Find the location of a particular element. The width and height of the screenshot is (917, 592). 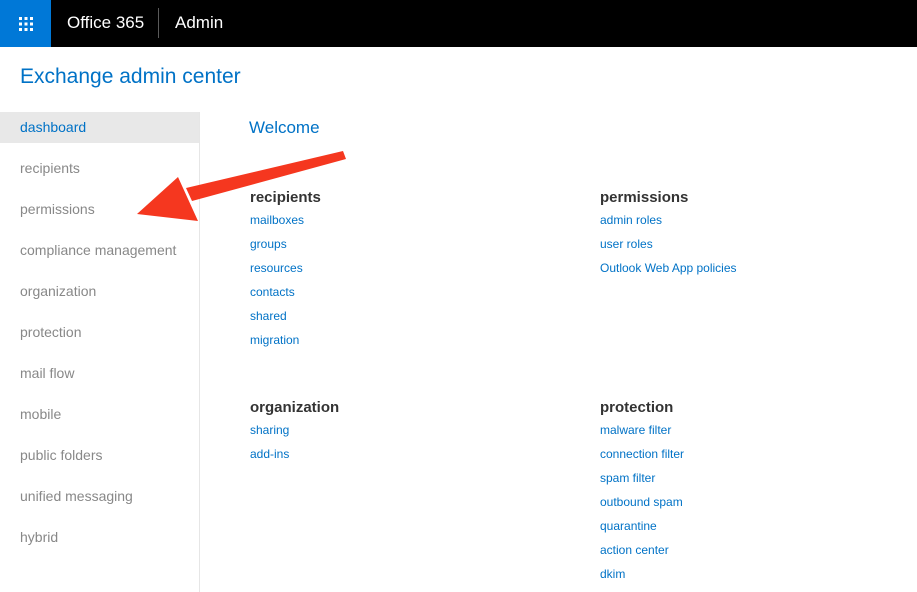

sidebar-item-unified-messaging: unified messaging is located at coordinates (99, 496).